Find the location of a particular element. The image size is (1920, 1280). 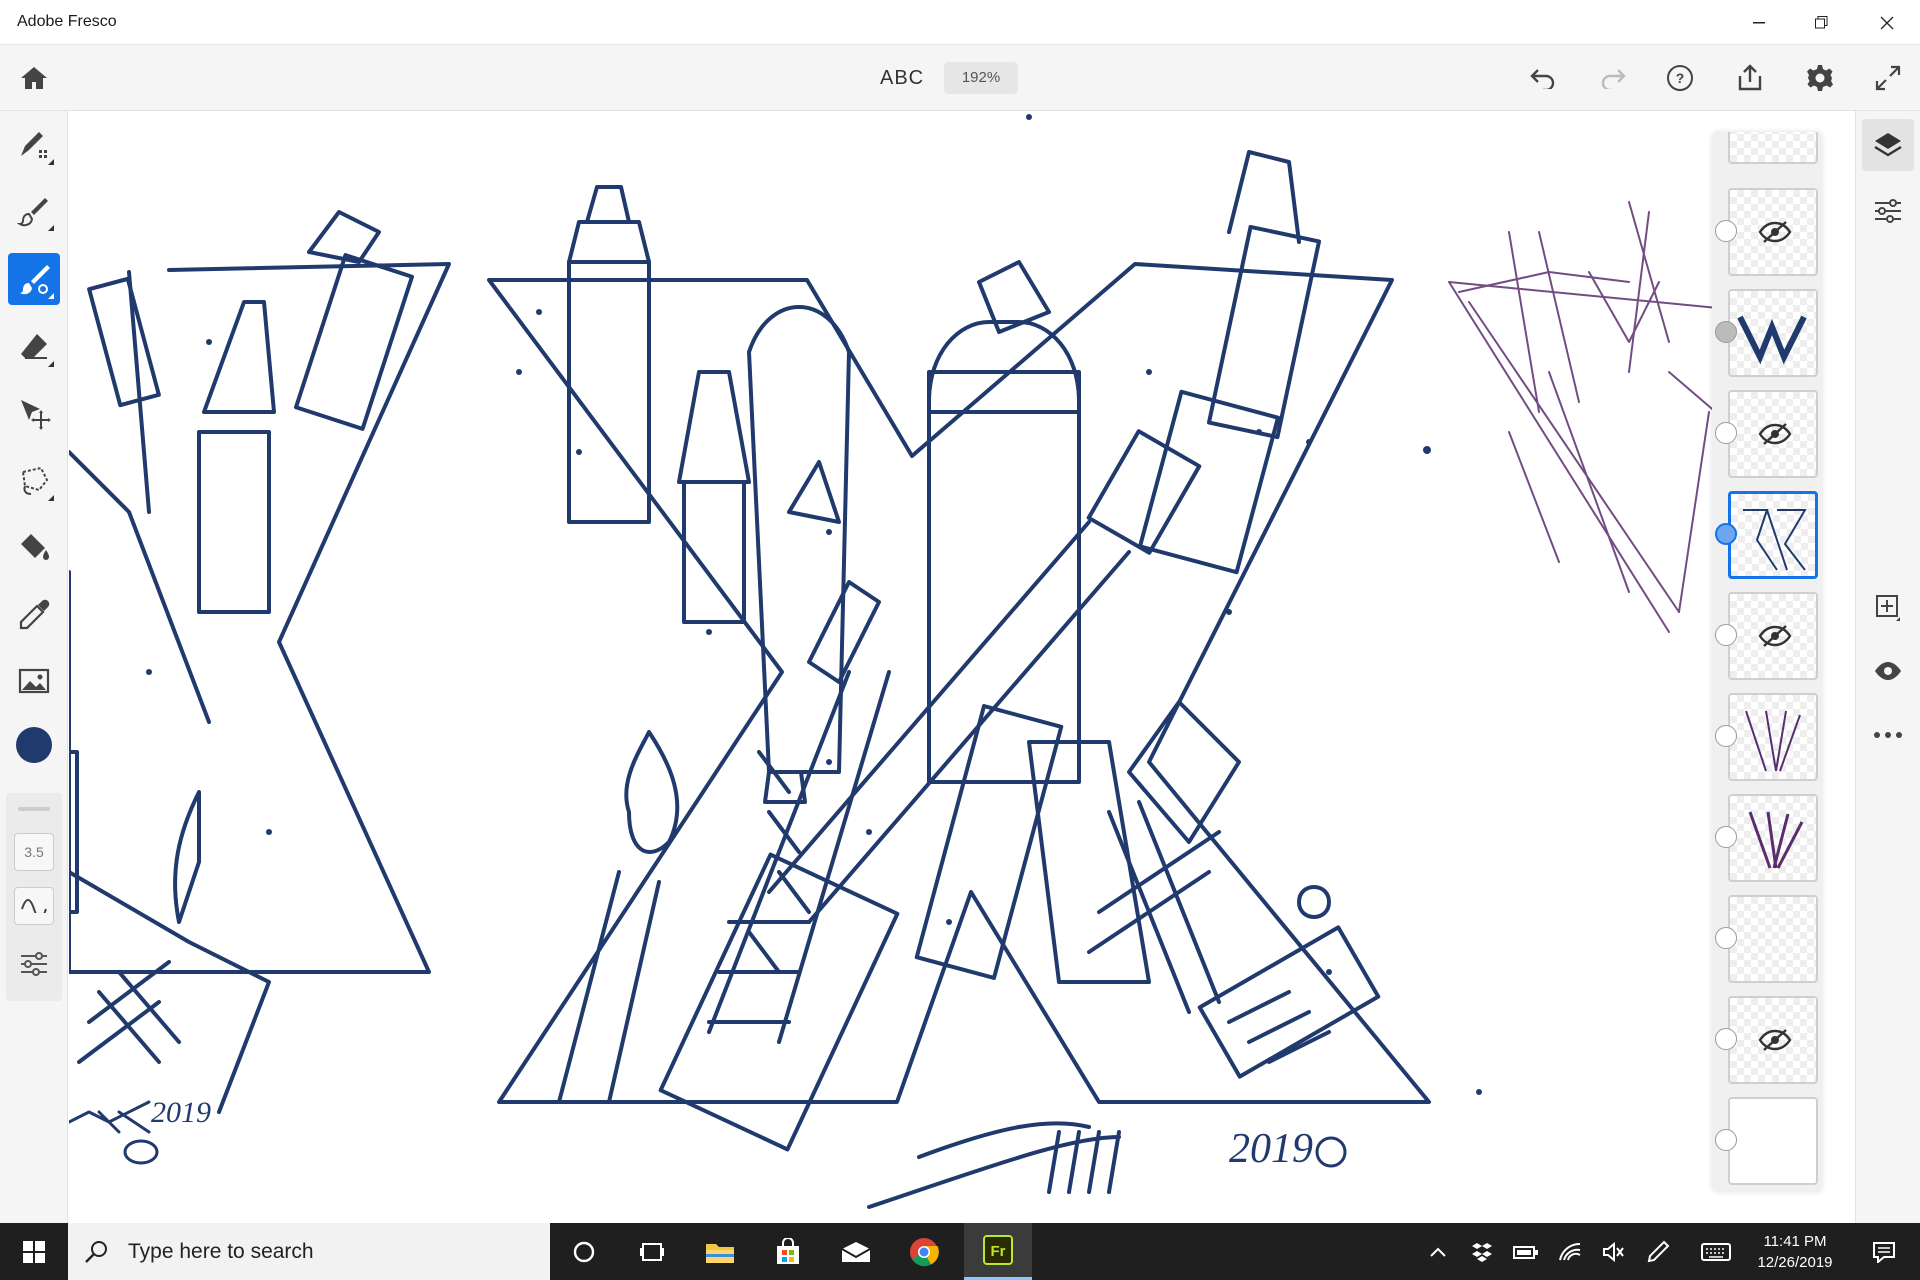

share-button is located at coordinates (1750, 78).